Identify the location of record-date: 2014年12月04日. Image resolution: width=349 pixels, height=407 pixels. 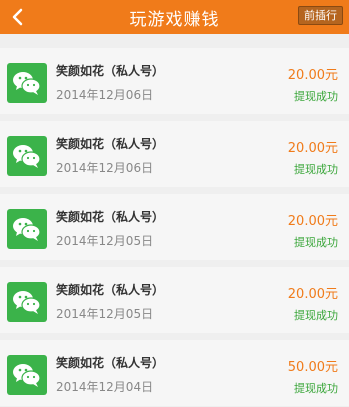
(105, 387).